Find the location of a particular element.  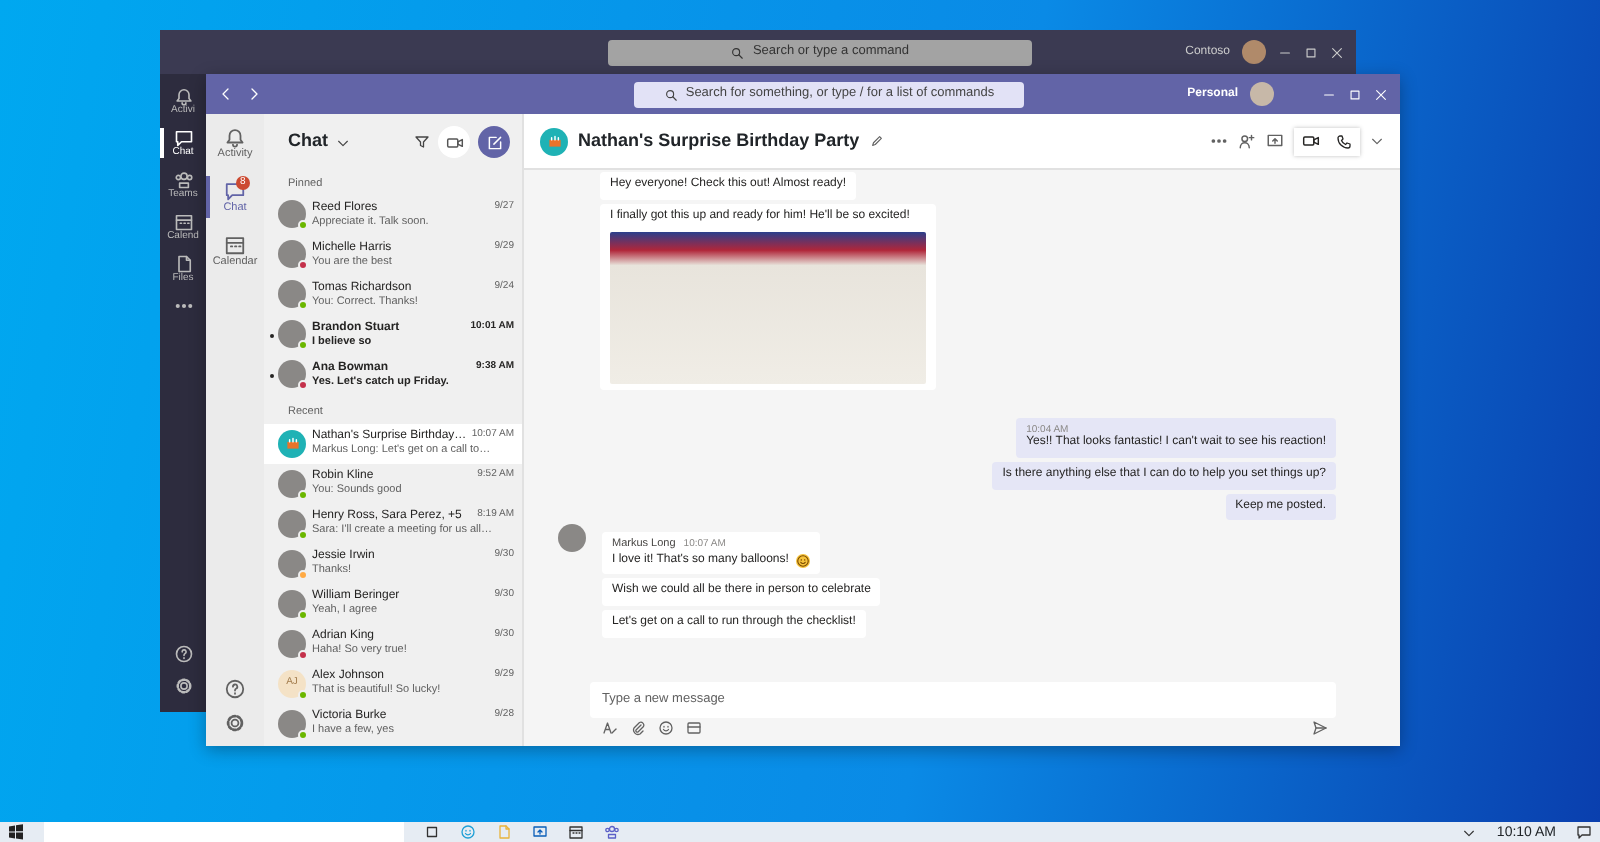

share-screen-icon is located at coordinates (1275, 141).